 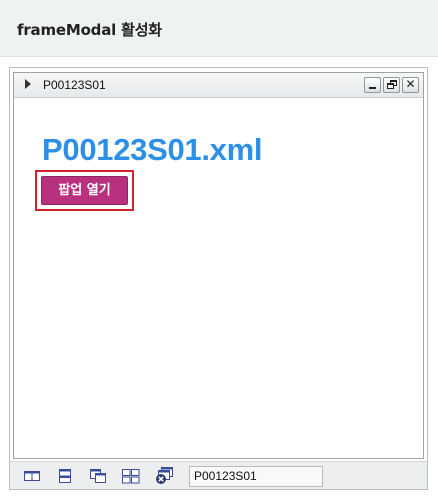 What do you see at coordinates (219, 28) in the screenshot?
I see `page-header: frameModal 활성화` at bounding box center [219, 28].